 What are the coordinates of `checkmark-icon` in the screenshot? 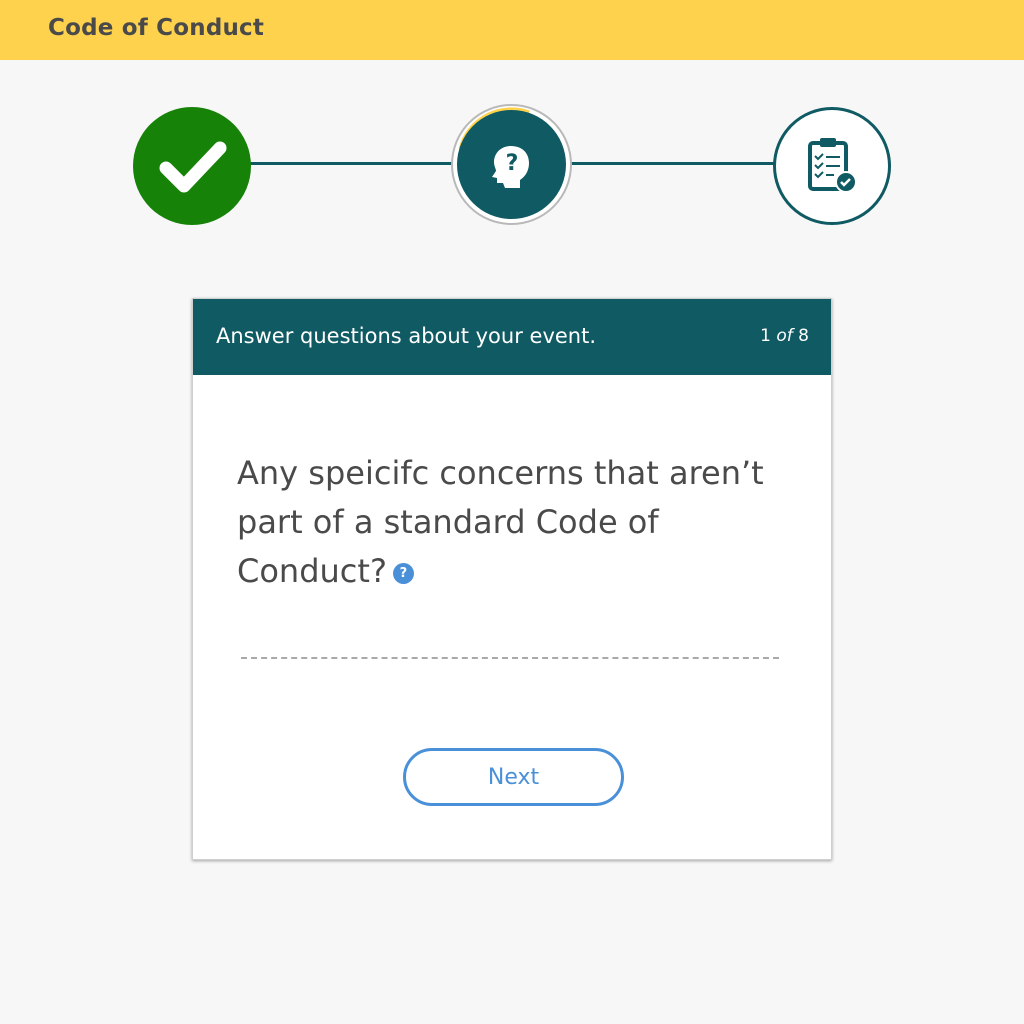 It's located at (193, 167).